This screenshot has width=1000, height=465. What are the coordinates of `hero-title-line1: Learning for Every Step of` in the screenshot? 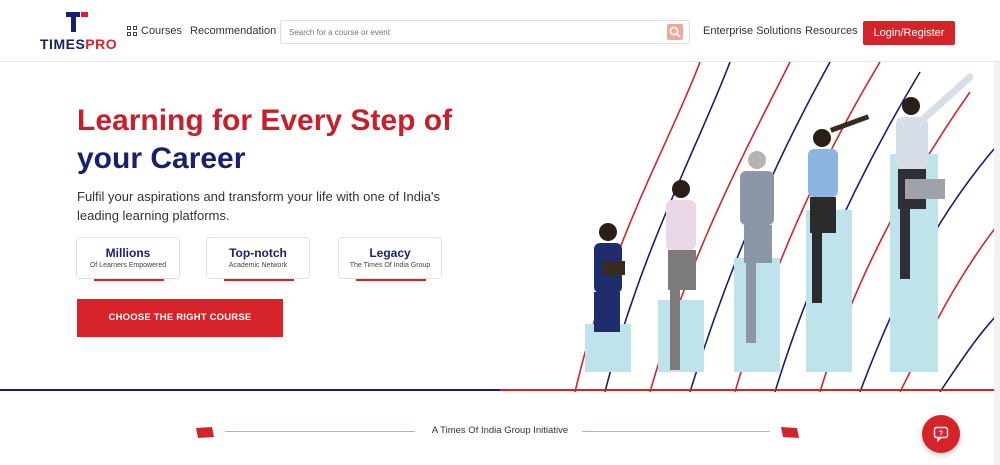 It's located at (265, 120).